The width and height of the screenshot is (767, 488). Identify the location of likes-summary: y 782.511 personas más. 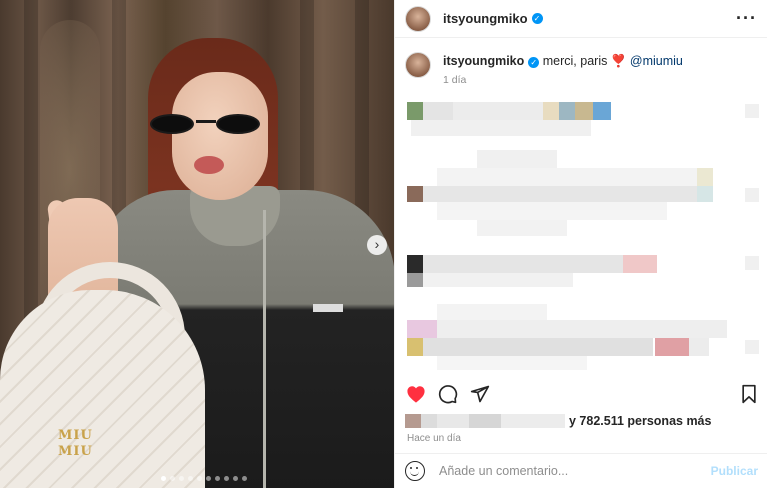
(558, 421).